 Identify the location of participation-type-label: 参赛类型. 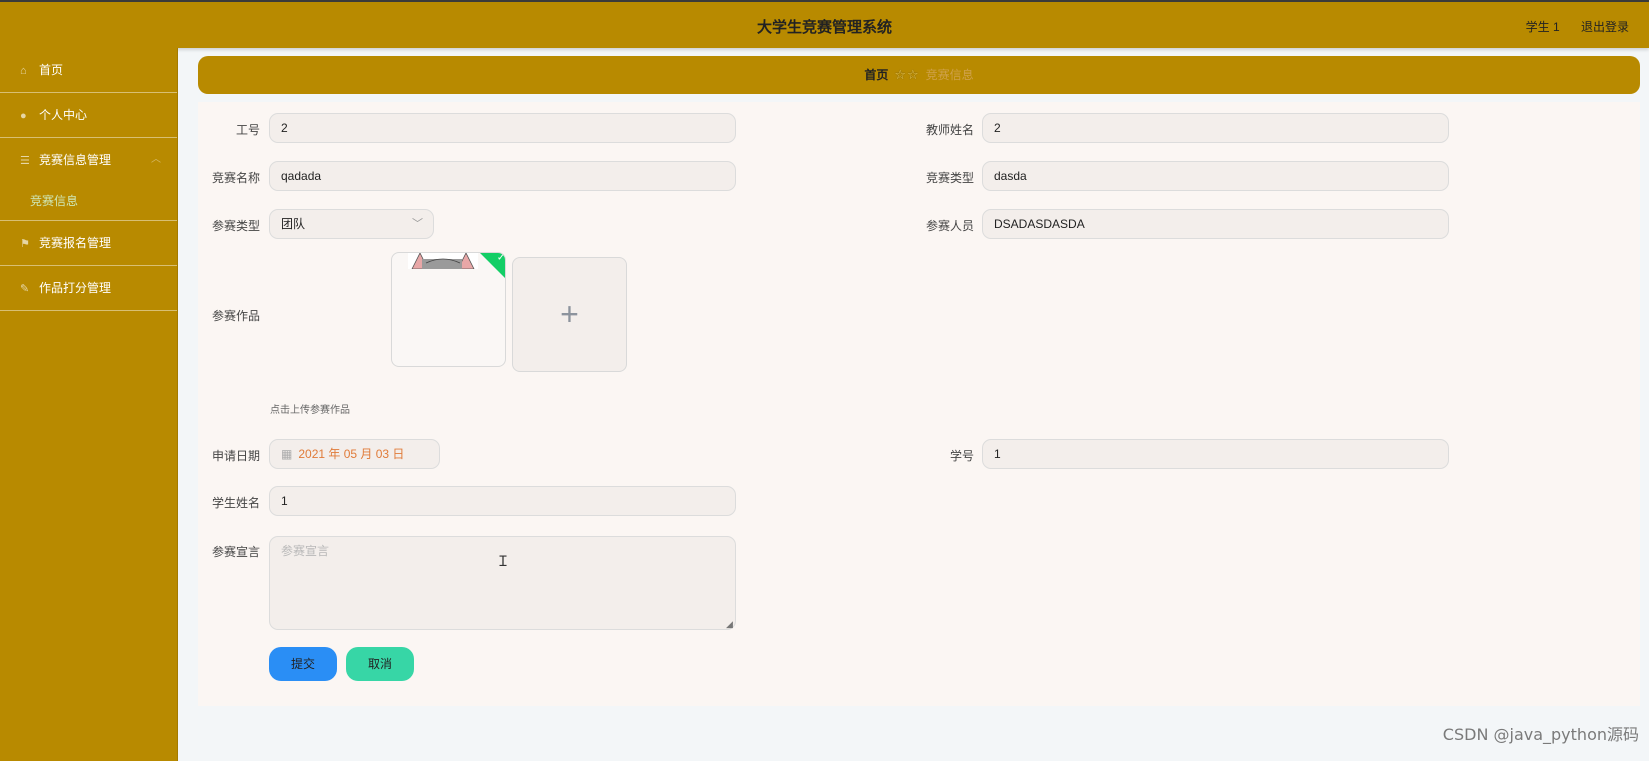
(235, 226).